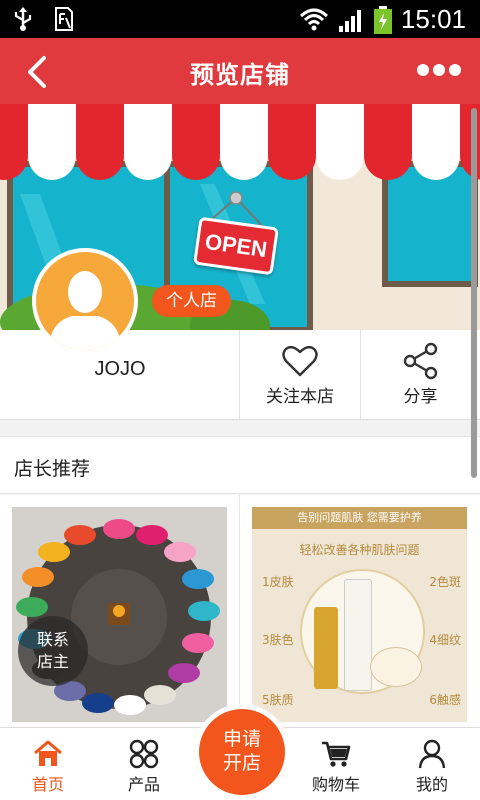 The image size is (480, 800). What do you see at coordinates (278, 640) in the screenshot?
I see `product-label: 3肤色` at bounding box center [278, 640].